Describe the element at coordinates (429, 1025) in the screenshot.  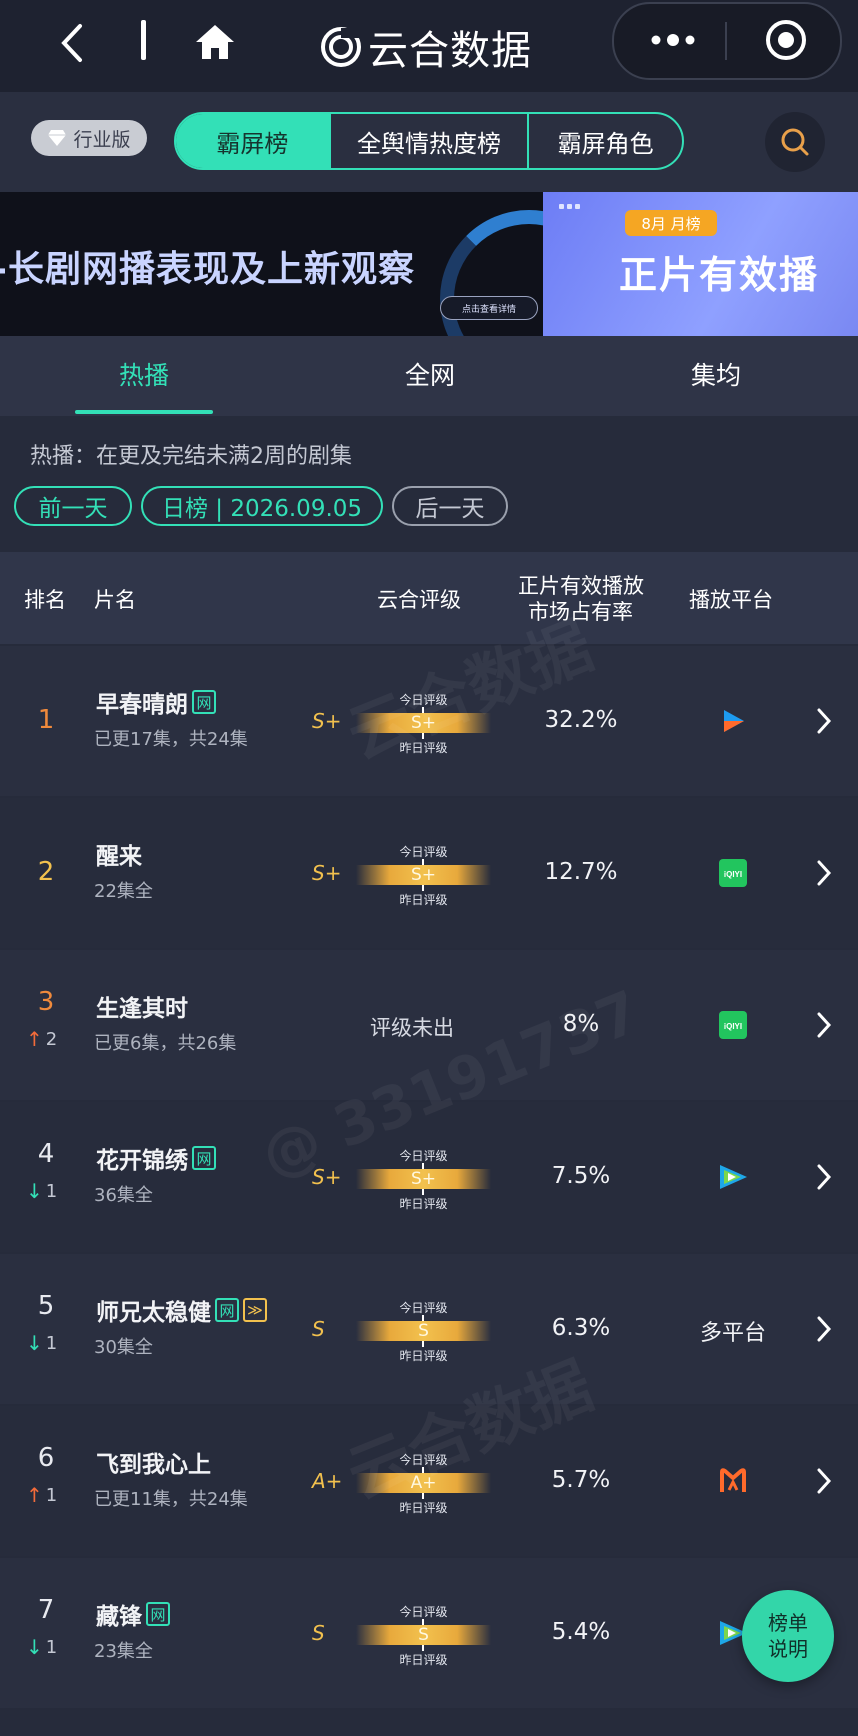
I see `table-row: 3 ↑ 2 生逢其时 已更6集，共26集 评级未出 8% iQIYI` at that location.